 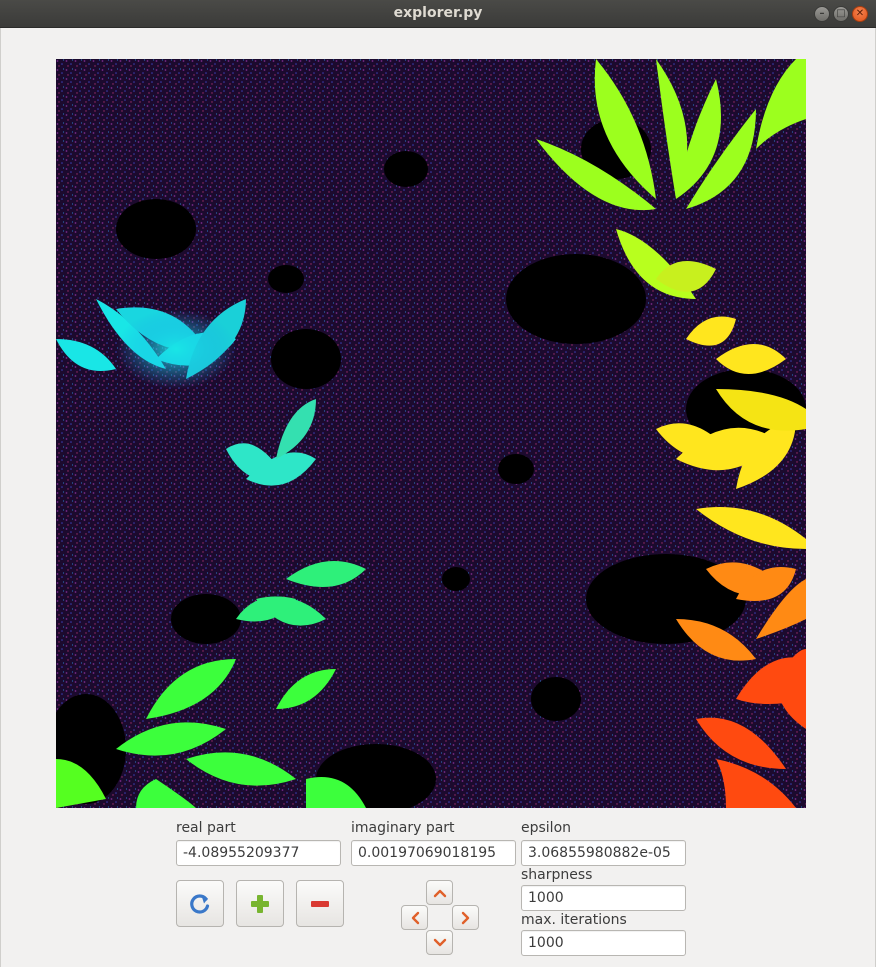 I want to click on pan-up-button, so click(x=439, y=892).